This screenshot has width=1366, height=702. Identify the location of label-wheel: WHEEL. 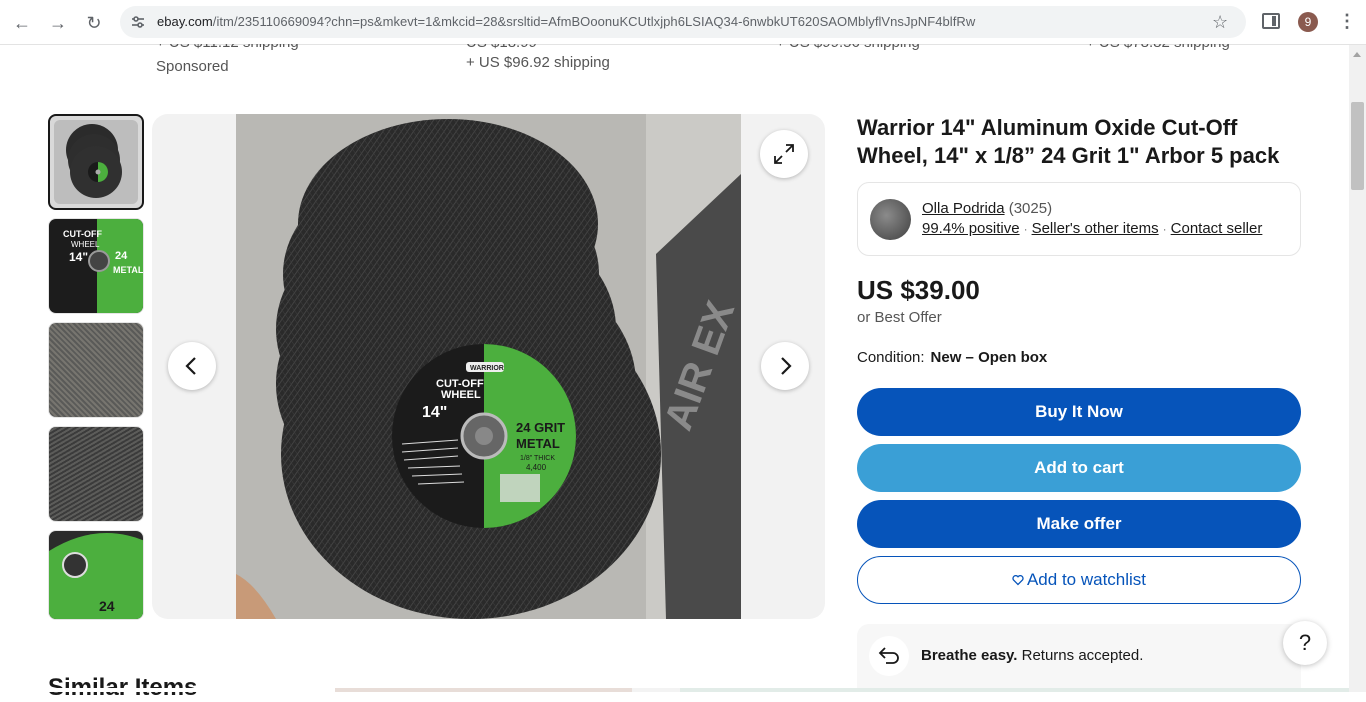
(461, 395).